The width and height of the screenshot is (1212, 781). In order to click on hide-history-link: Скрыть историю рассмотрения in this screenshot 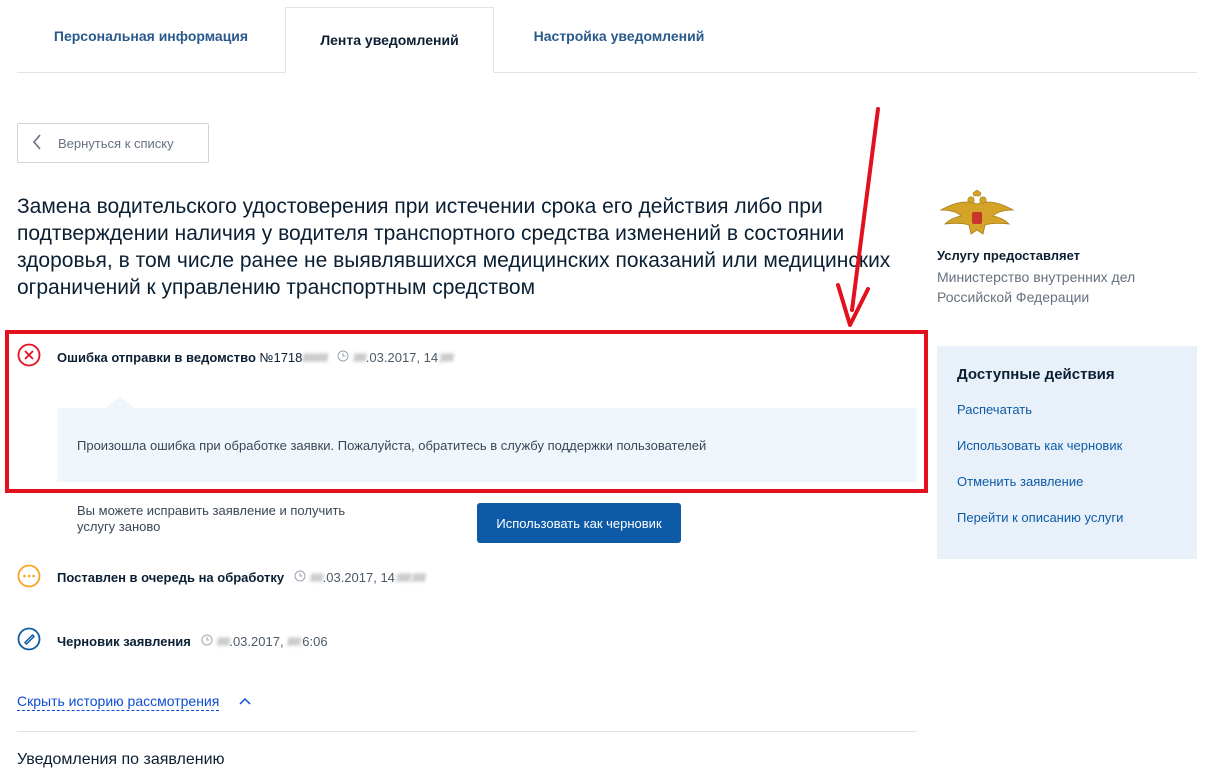, I will do `click(118, 701)`.